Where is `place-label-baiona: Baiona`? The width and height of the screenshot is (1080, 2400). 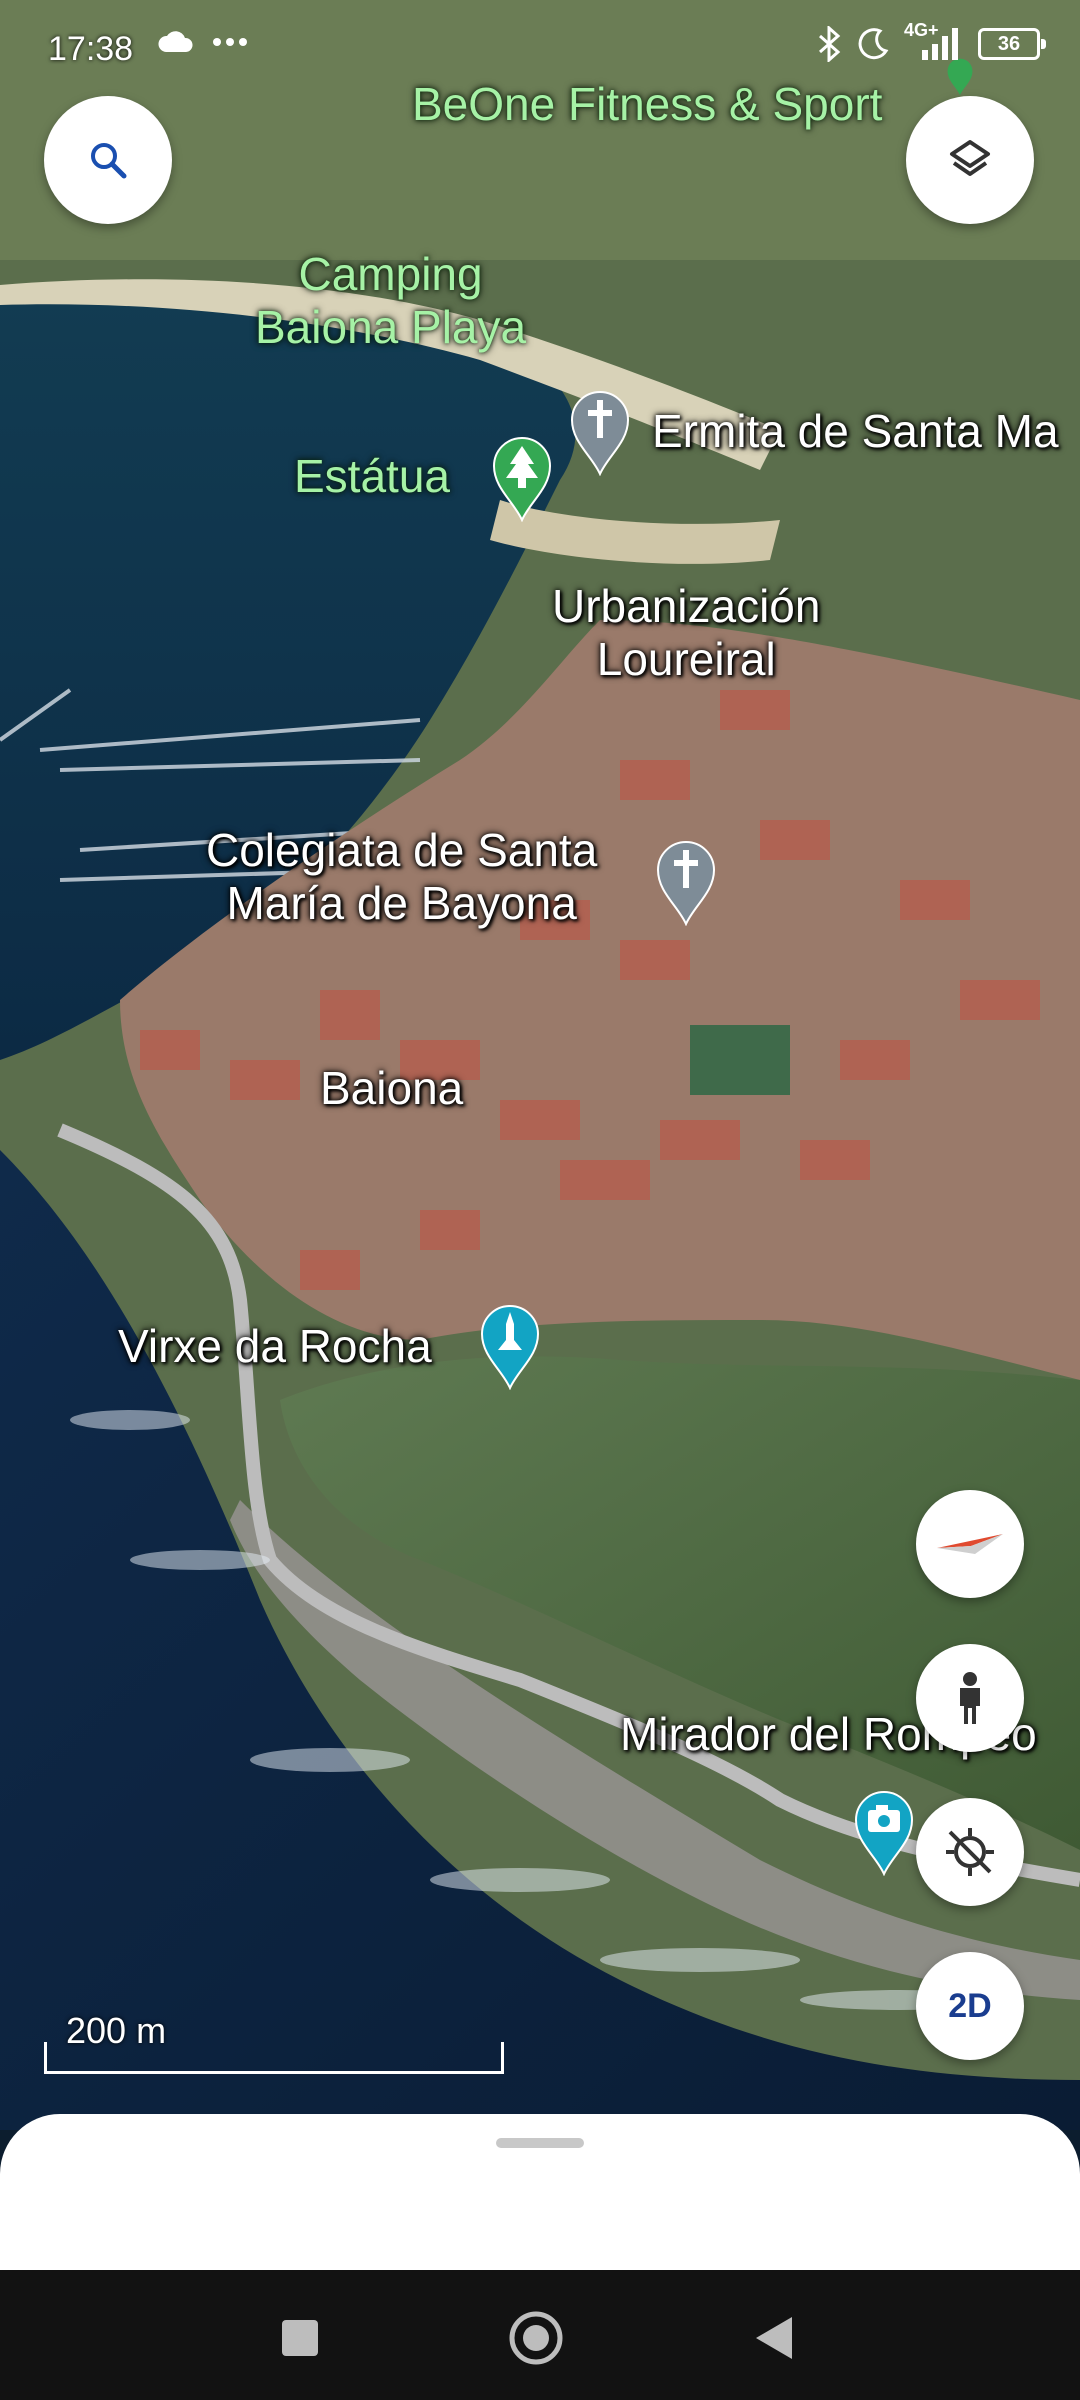 place-label-baiona: Baiona is located at coordinates (391, 1088).